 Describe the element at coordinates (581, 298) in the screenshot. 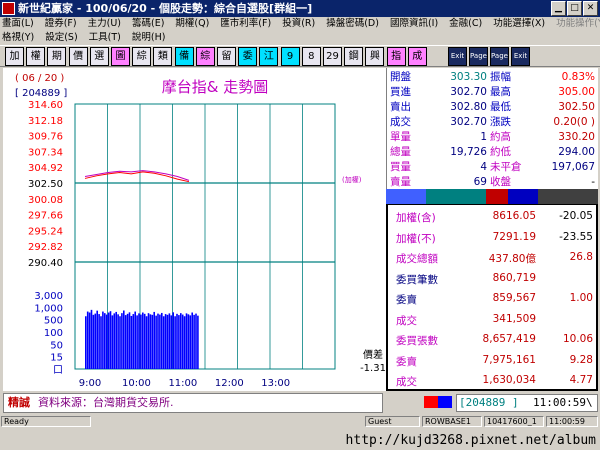

I see `stat-change: 1.00` at that location.